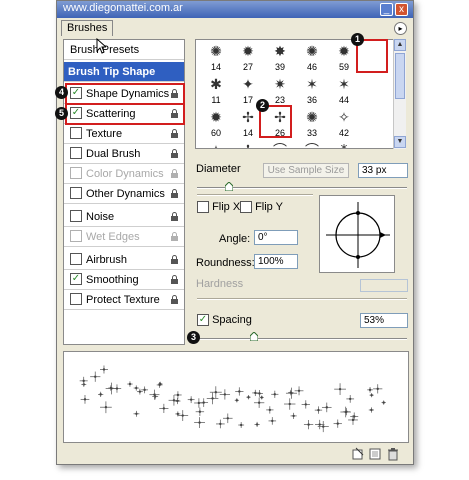 Image resolution: width=469 pixels, height=480 pixels. I want to click on brush-preset: ✶ 44, so click(344, 89).